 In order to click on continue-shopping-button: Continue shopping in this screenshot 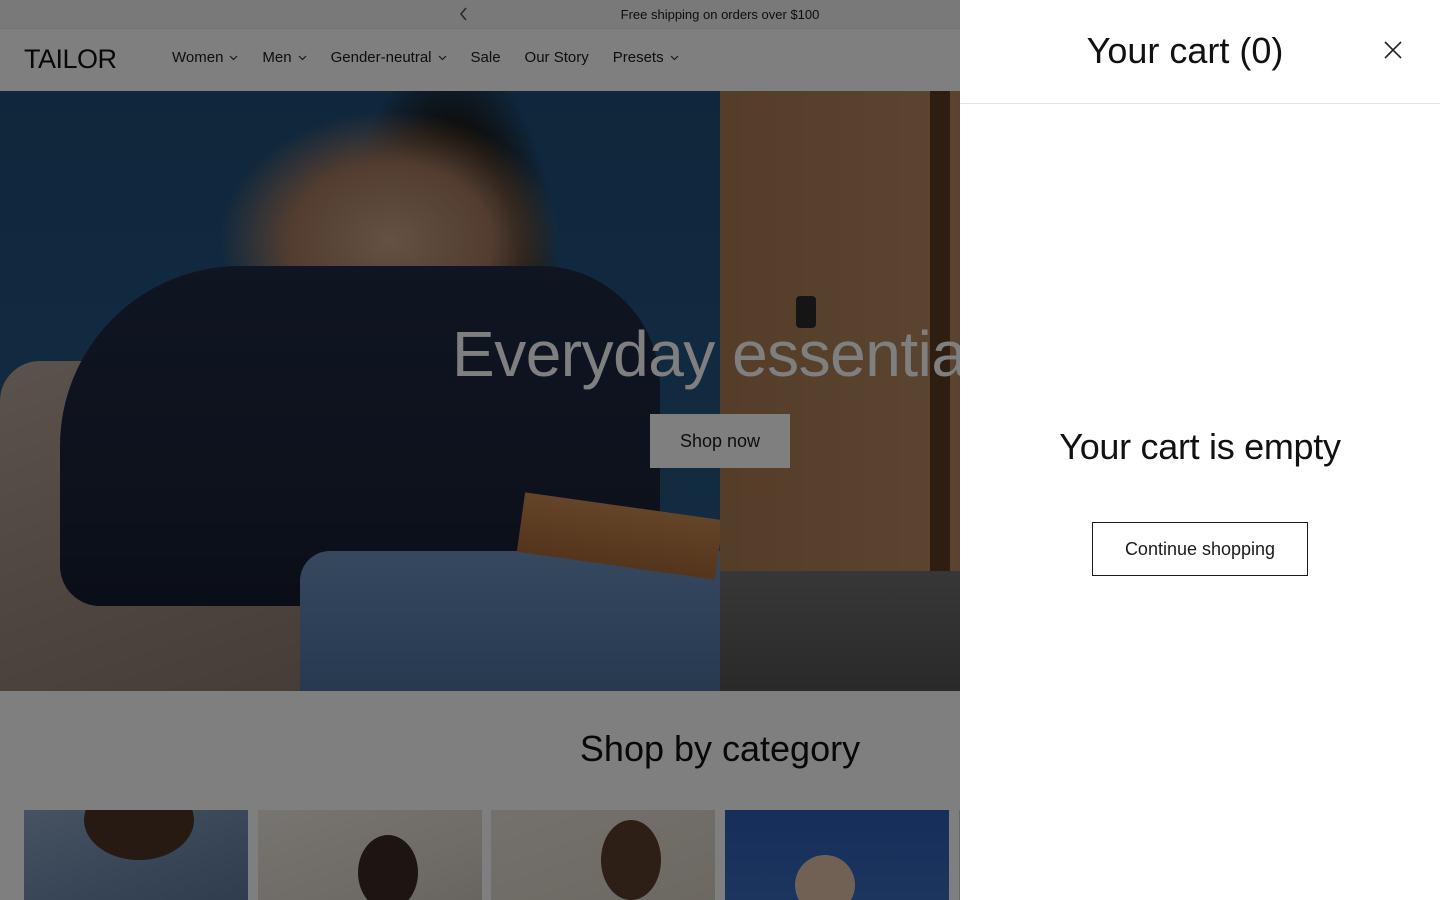, I will do `click(1200, 549)`.